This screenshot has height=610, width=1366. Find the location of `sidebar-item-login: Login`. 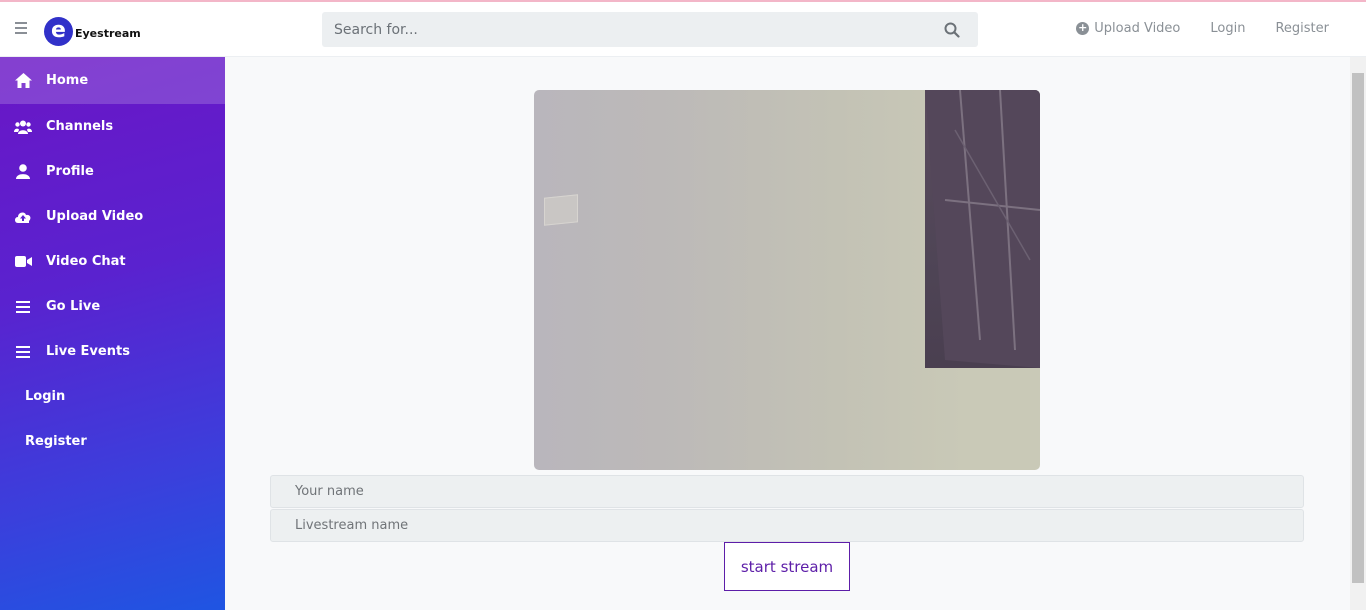

sidebar-item-login: Login is located at coordinates (112, 396).